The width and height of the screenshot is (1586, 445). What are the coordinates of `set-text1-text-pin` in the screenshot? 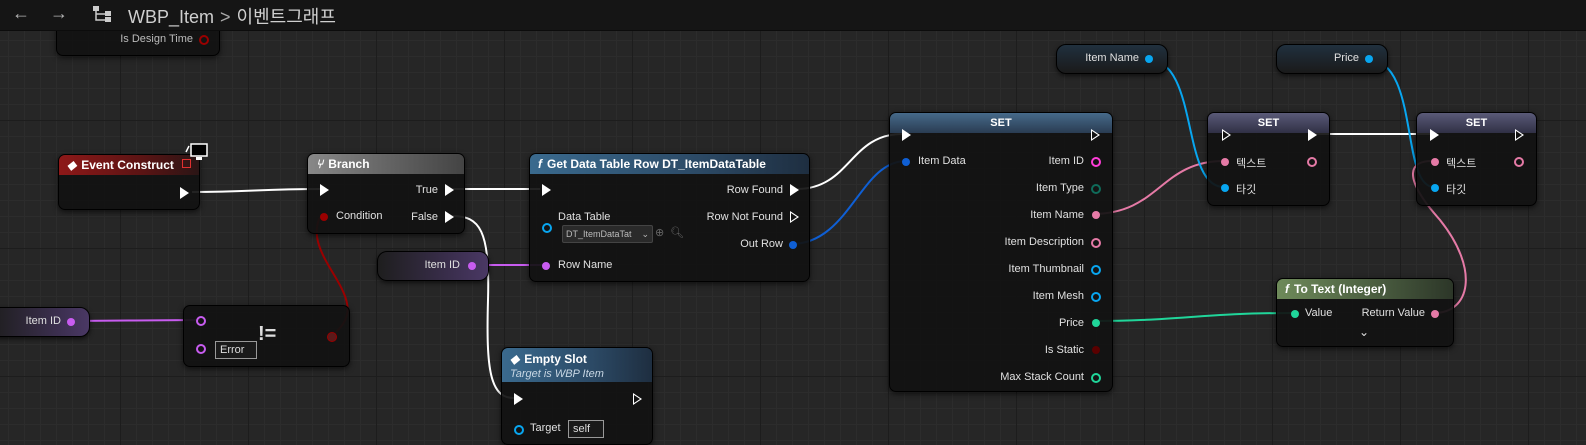 It's located at (1225, 162).